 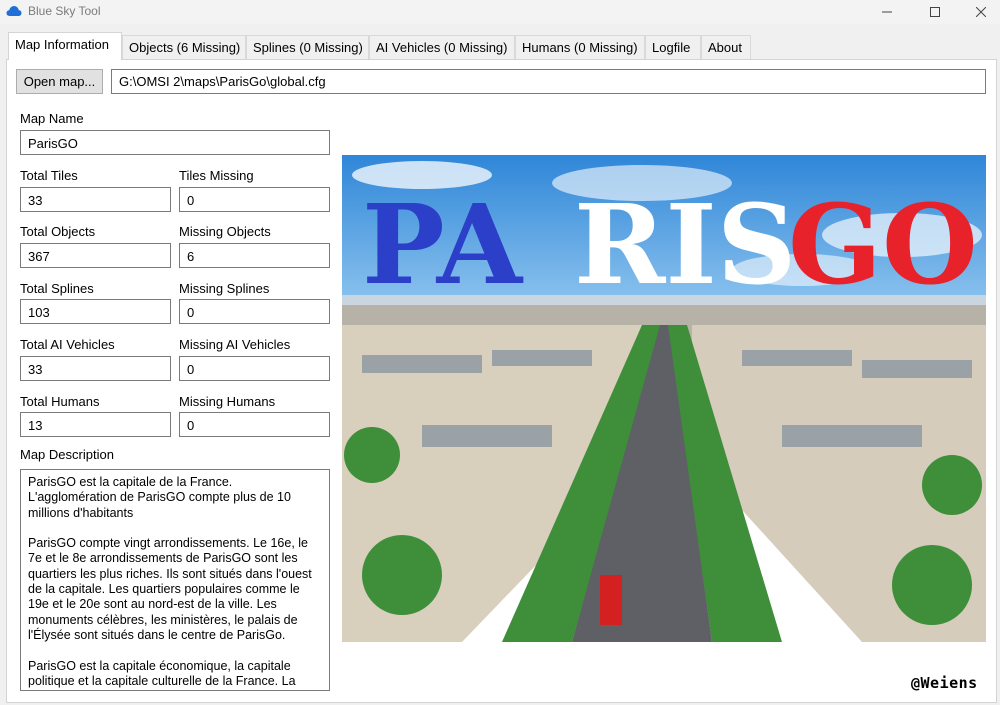 What do you see at coordinates (175, 142) in the screenshot?
I see `map-name-field: ParisGO` at bounding box center [175, 142].